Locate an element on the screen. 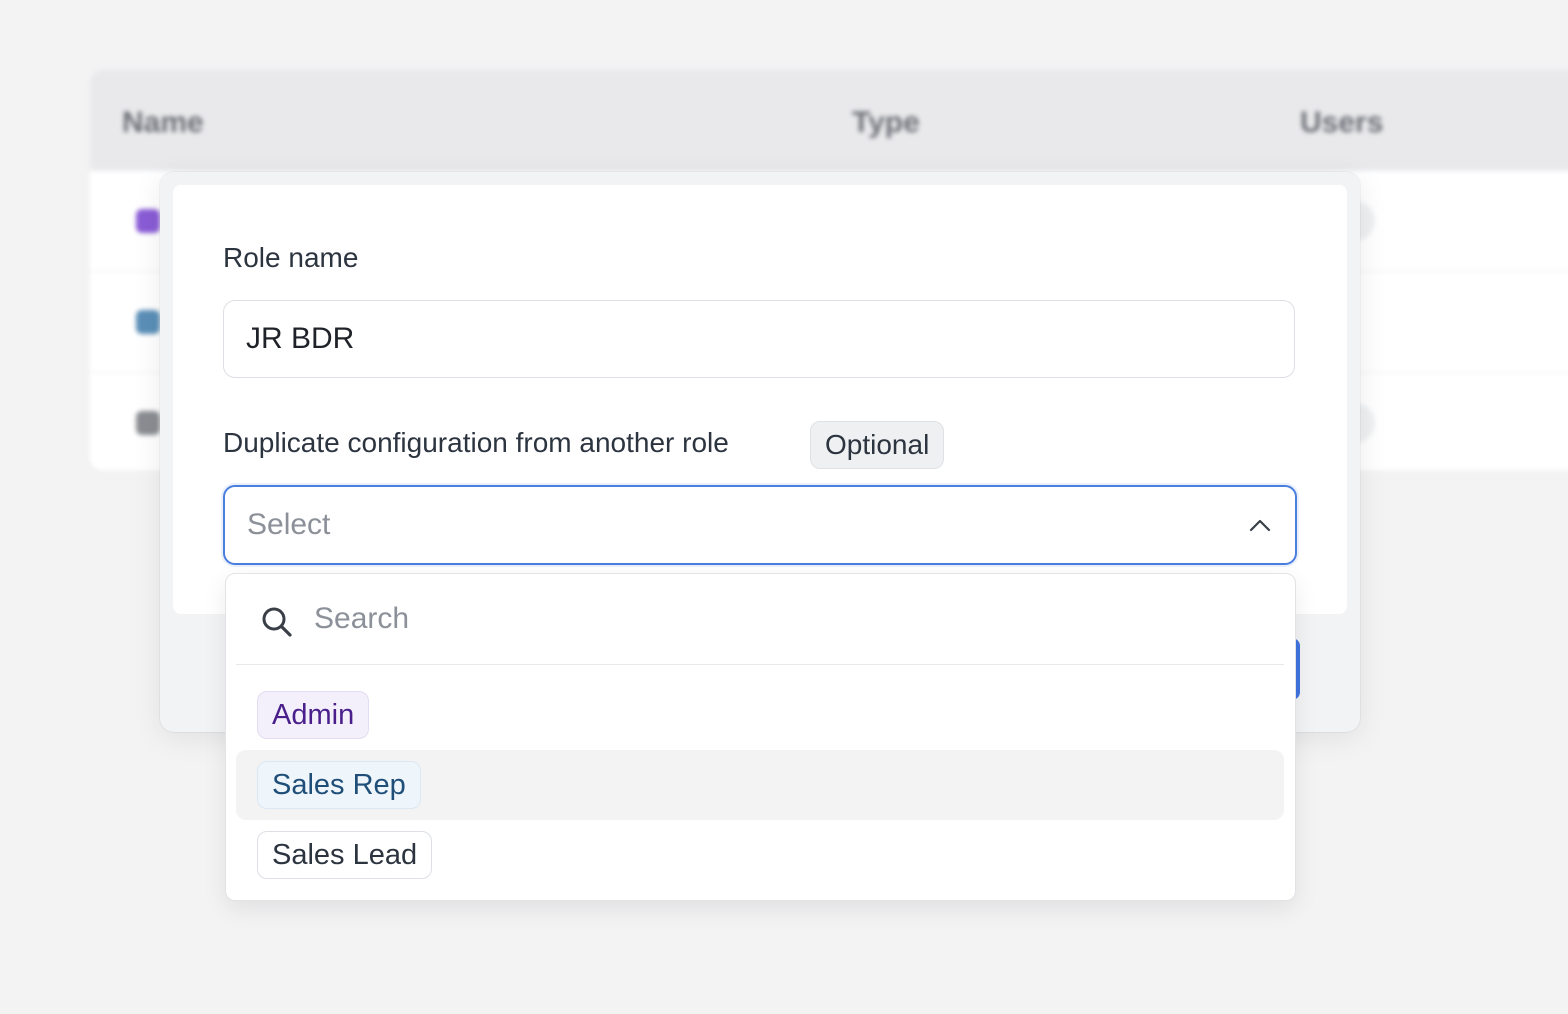 This screenshot has width=1568, height=1014. role-chip-sales-lead: Sales Lead is located at coordinates (345, 855).